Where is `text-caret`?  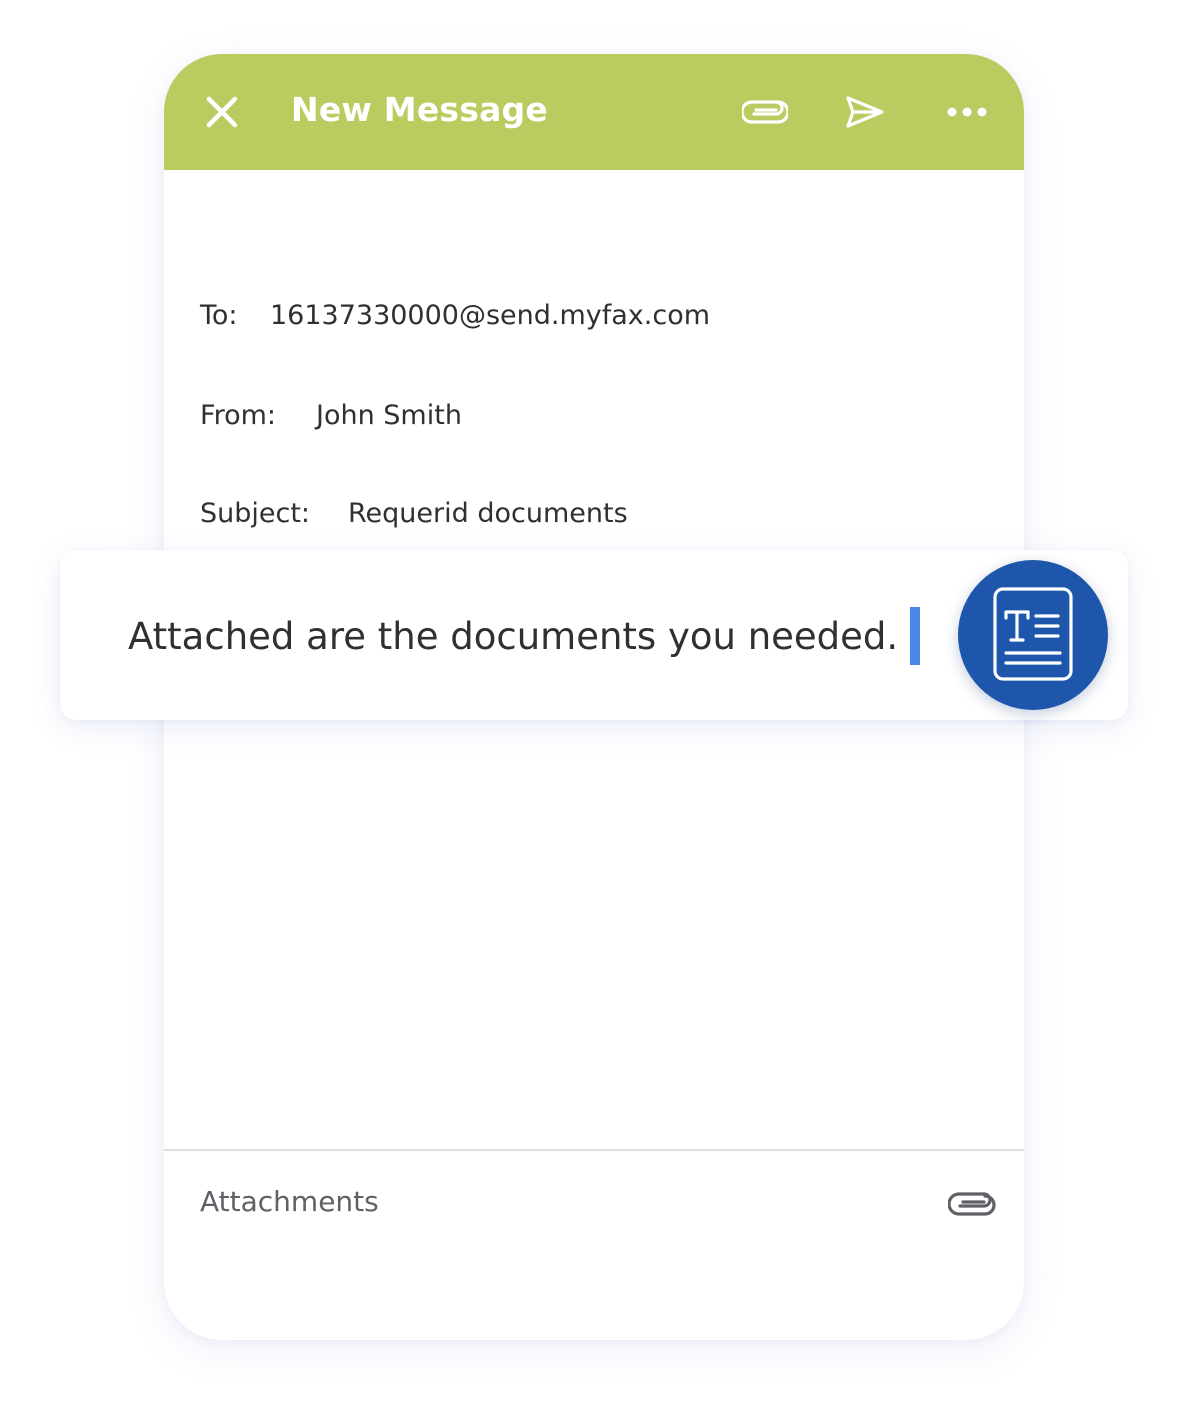
text-caret is located at coordinates (915, 636).